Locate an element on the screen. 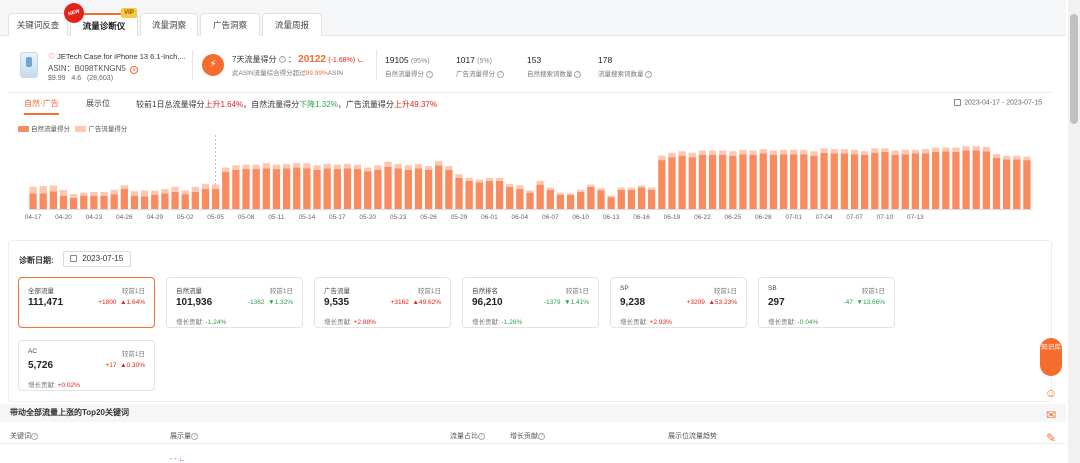 This screenshot has height=463, width=1080. metric-card-sp: SP 较前1日 9,238 +3209 ▲53.23% 增长贡献: +2.93% is located at coordinates (678, 302).